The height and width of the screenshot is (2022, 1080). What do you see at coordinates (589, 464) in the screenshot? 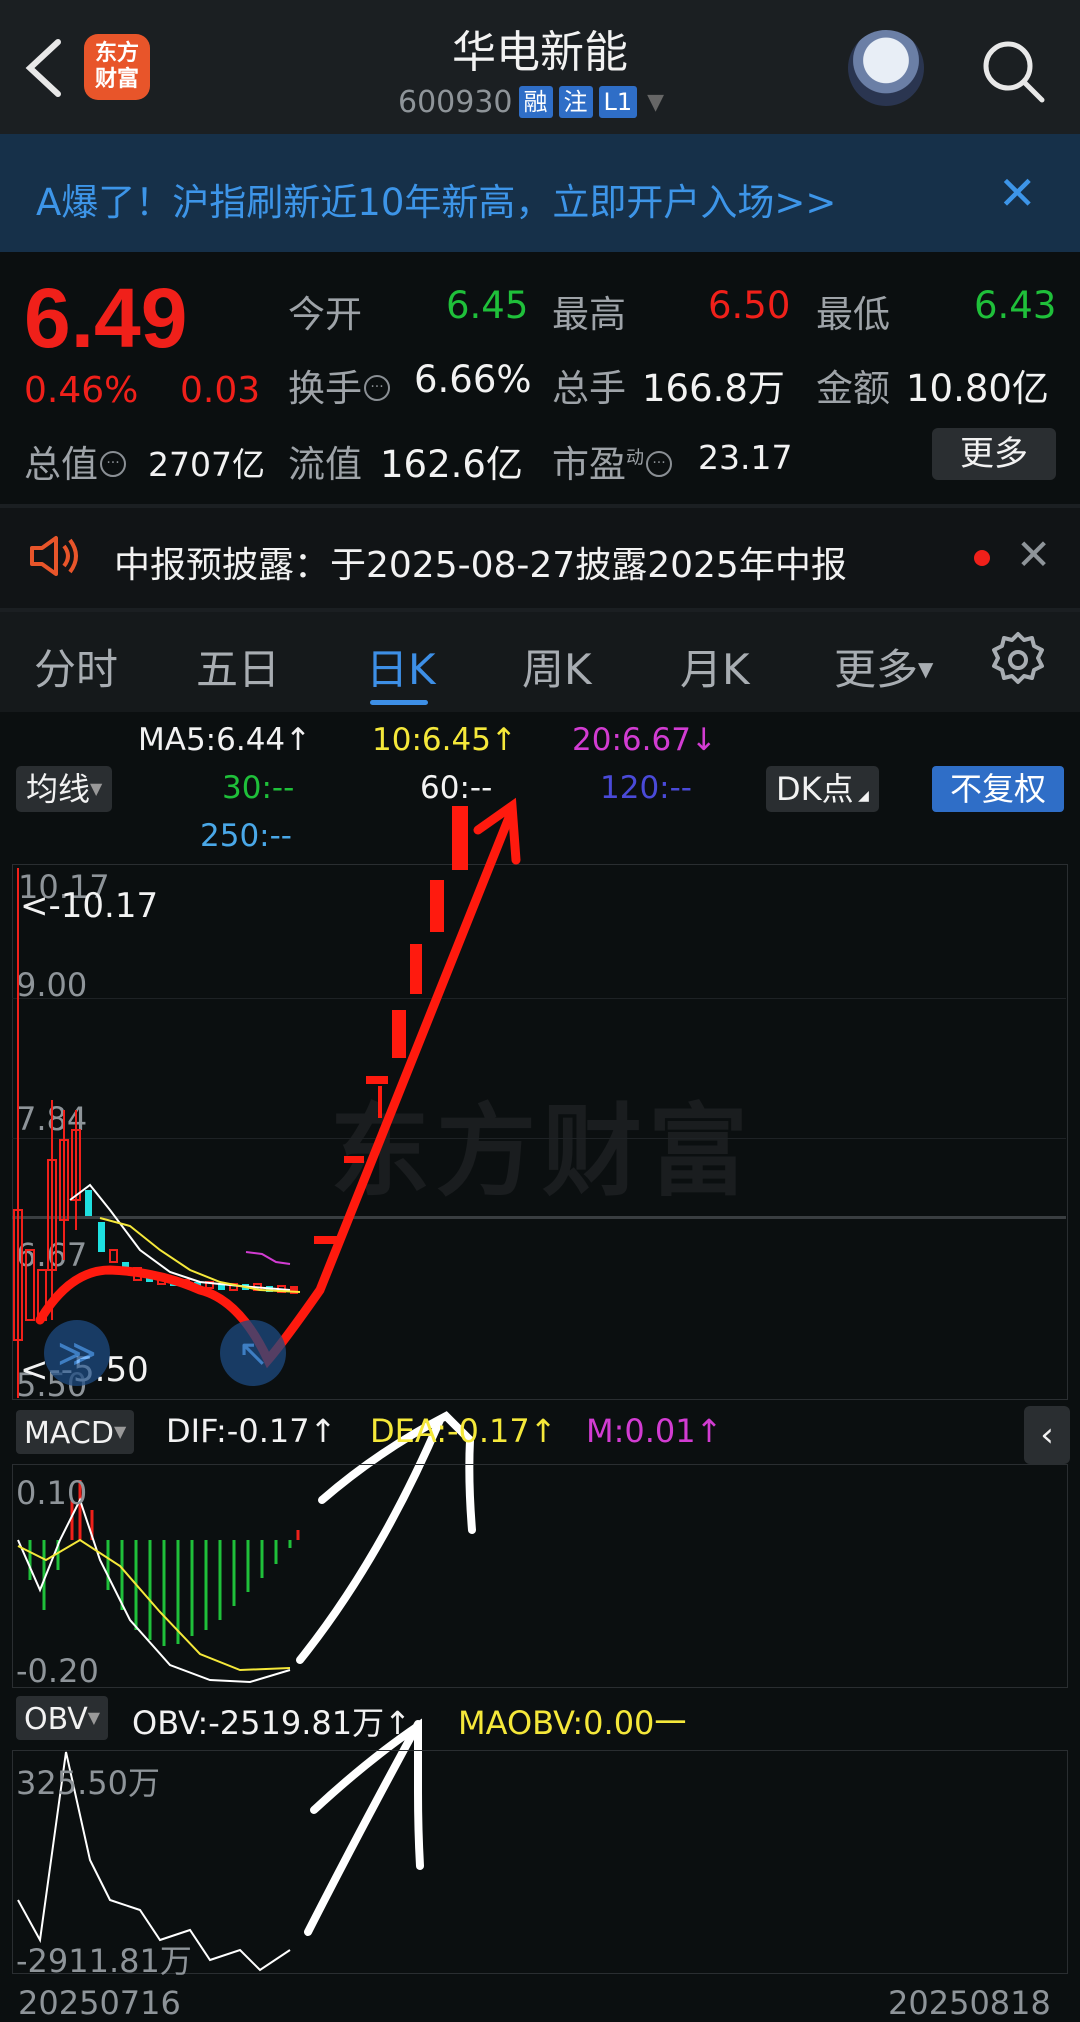
I see `pe-label-text: 市盈` at bounding box center [589, 464].